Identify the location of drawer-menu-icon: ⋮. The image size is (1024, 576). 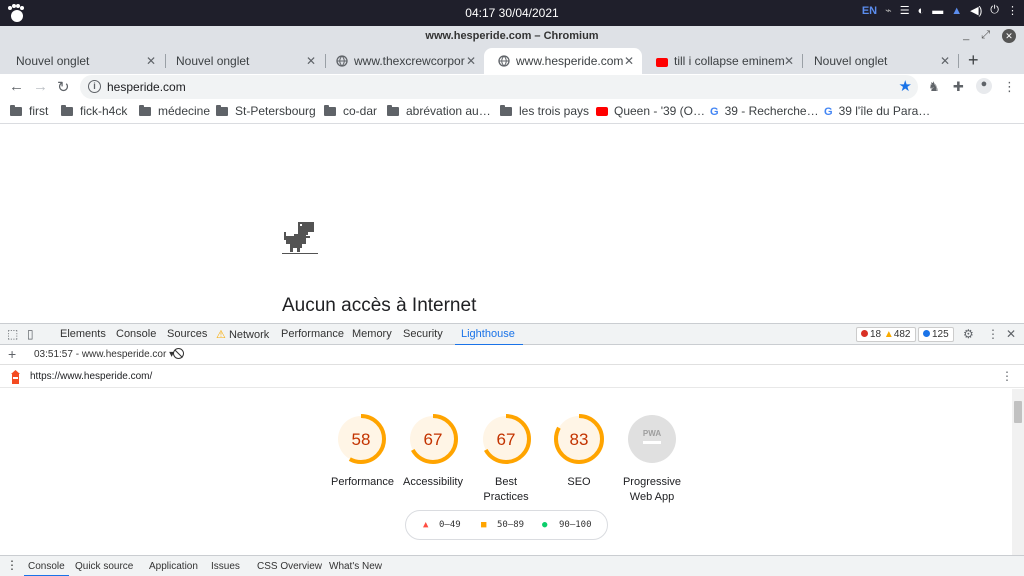
(12, 565).